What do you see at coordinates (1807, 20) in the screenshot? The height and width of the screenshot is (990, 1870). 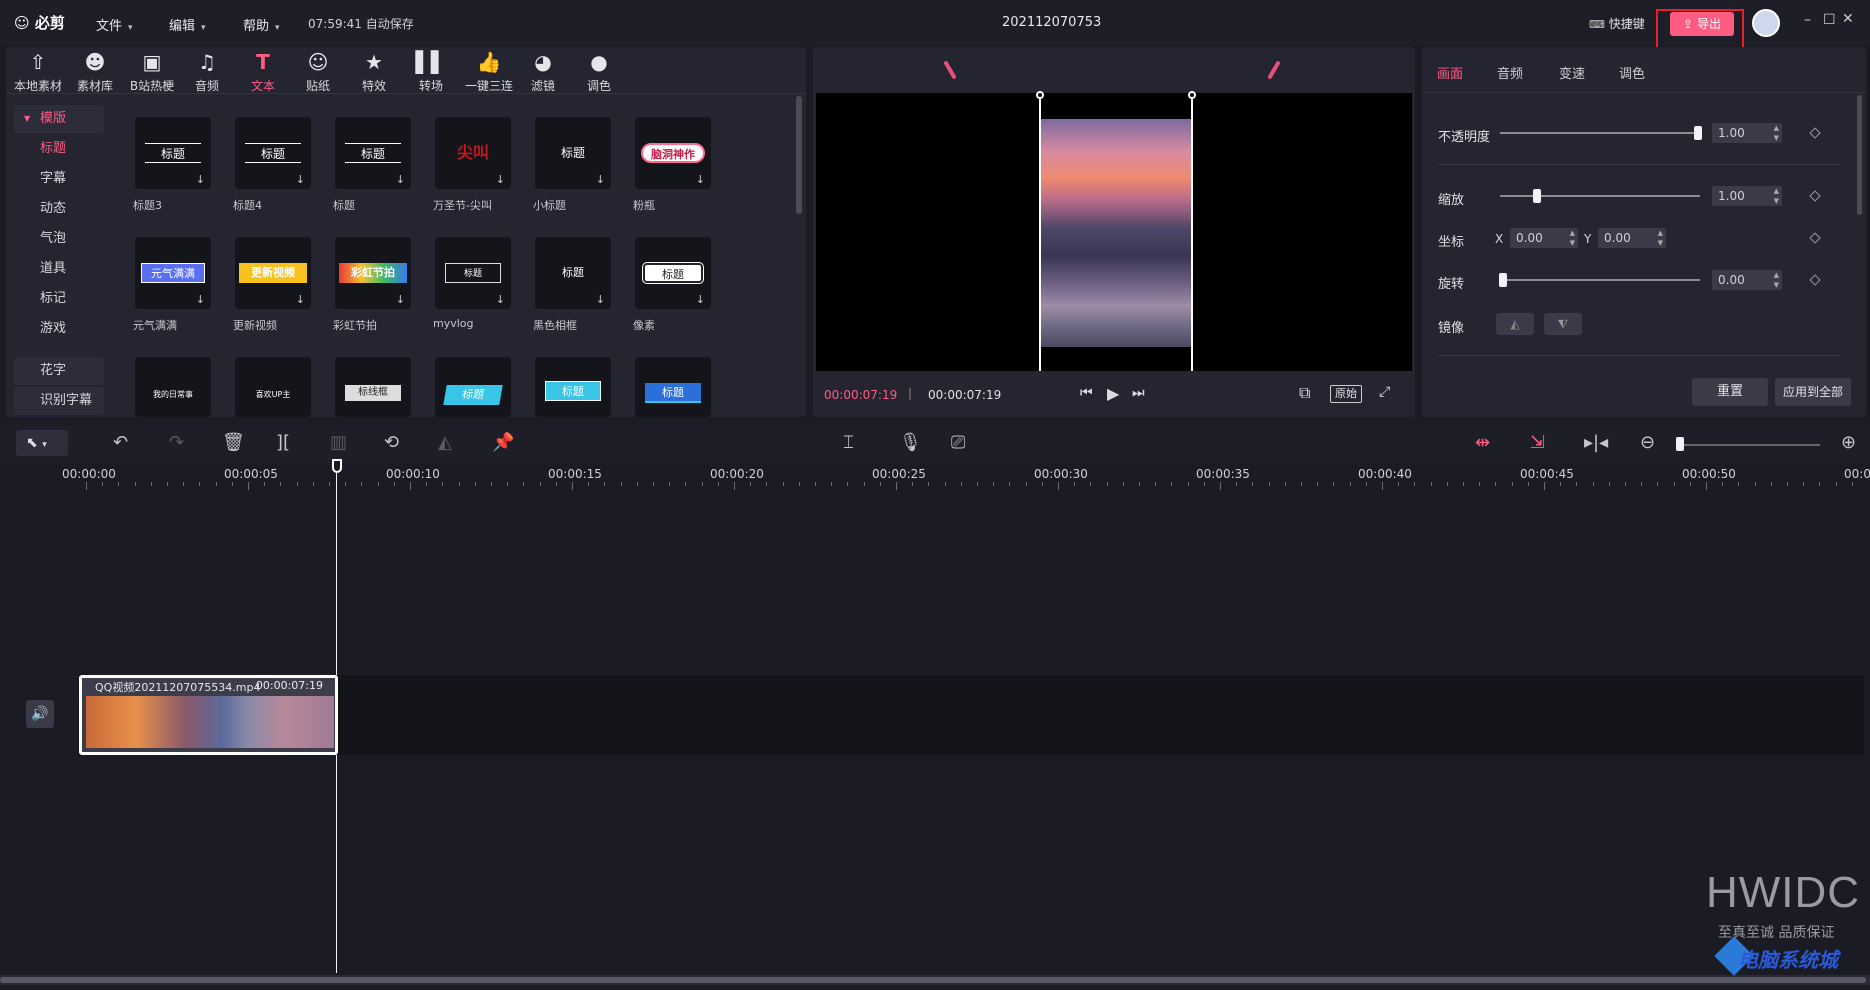 I see `minimize-icon: –` at bounding box center [1807, 20].